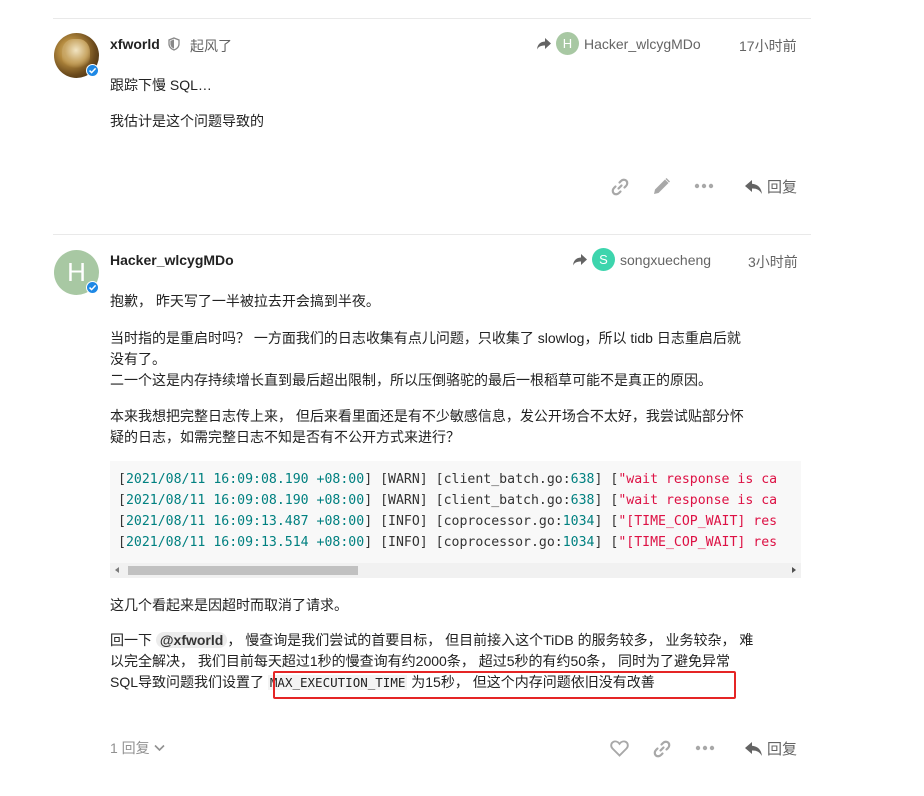  I want to click on post-date: 17小时前, so click(768, 46).